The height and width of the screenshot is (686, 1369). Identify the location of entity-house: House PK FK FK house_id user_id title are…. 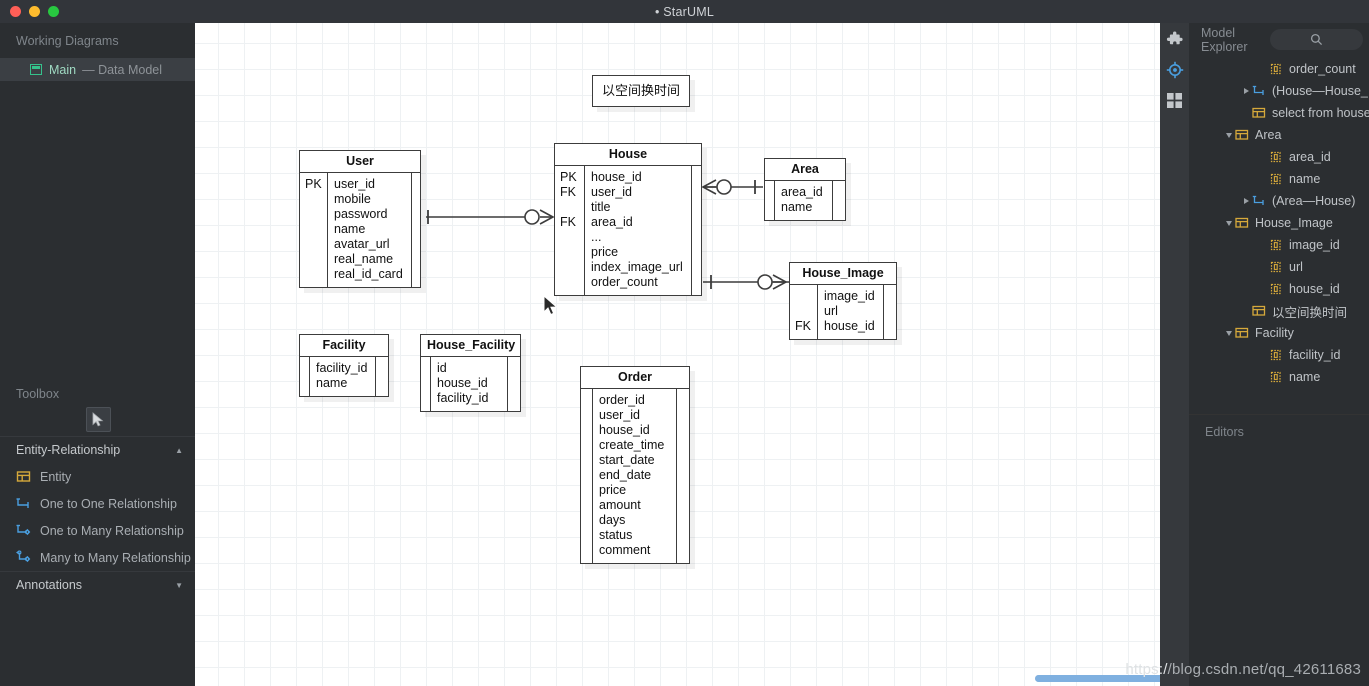
(628, 219).